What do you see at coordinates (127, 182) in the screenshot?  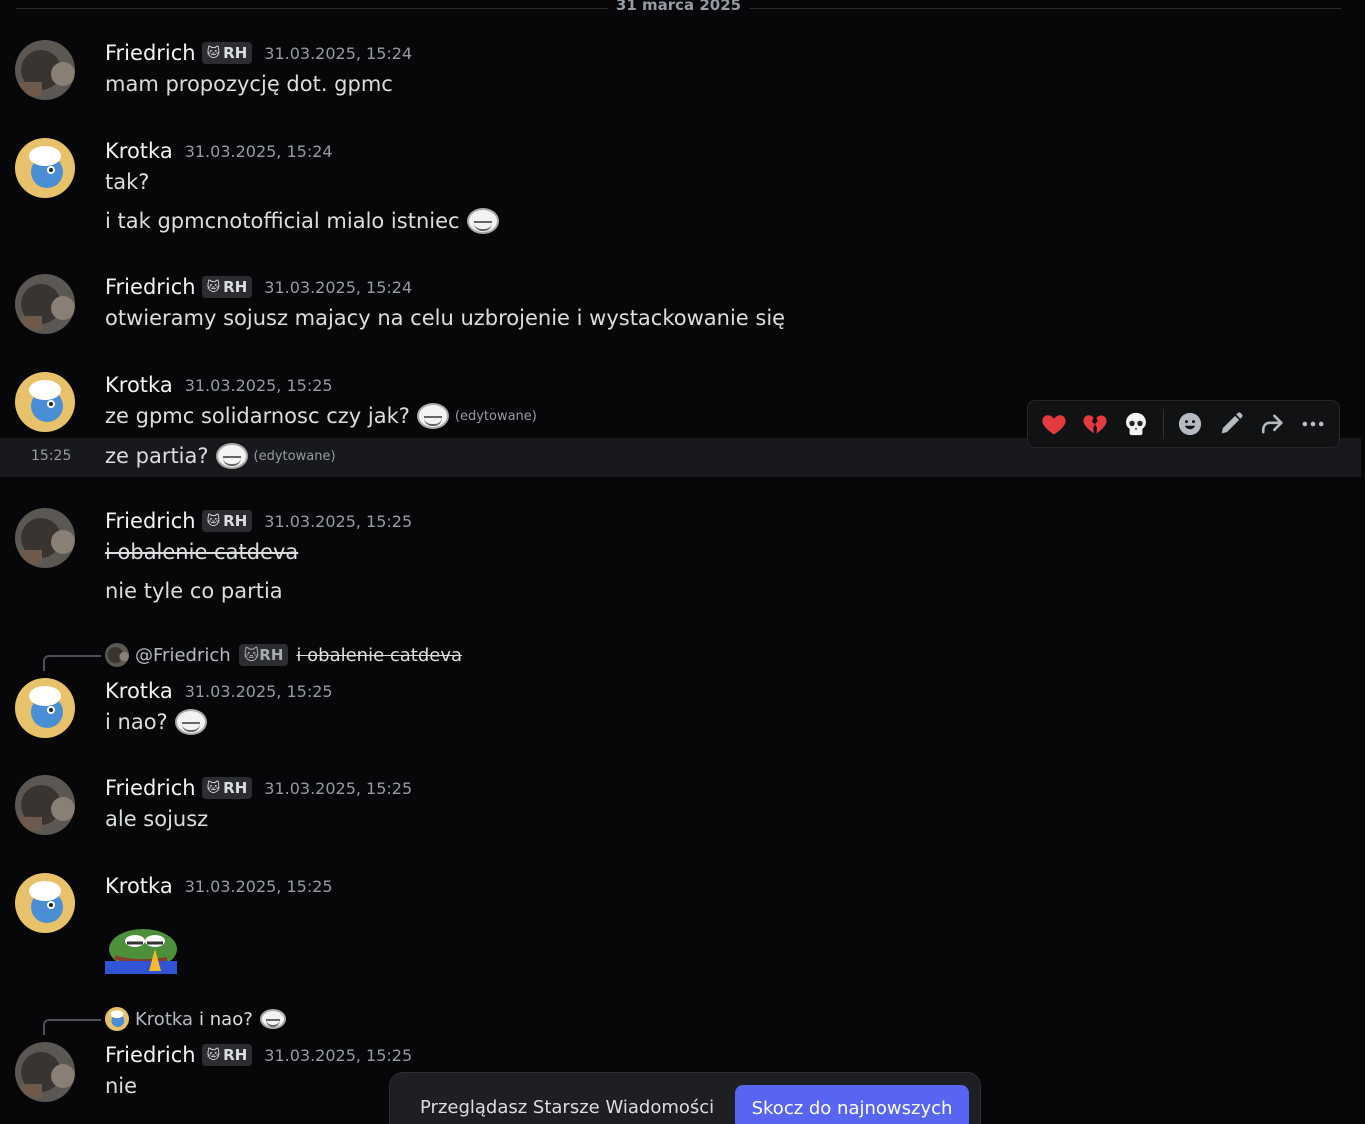 I see `message-text: tak?` at bounding box center [127, 182].